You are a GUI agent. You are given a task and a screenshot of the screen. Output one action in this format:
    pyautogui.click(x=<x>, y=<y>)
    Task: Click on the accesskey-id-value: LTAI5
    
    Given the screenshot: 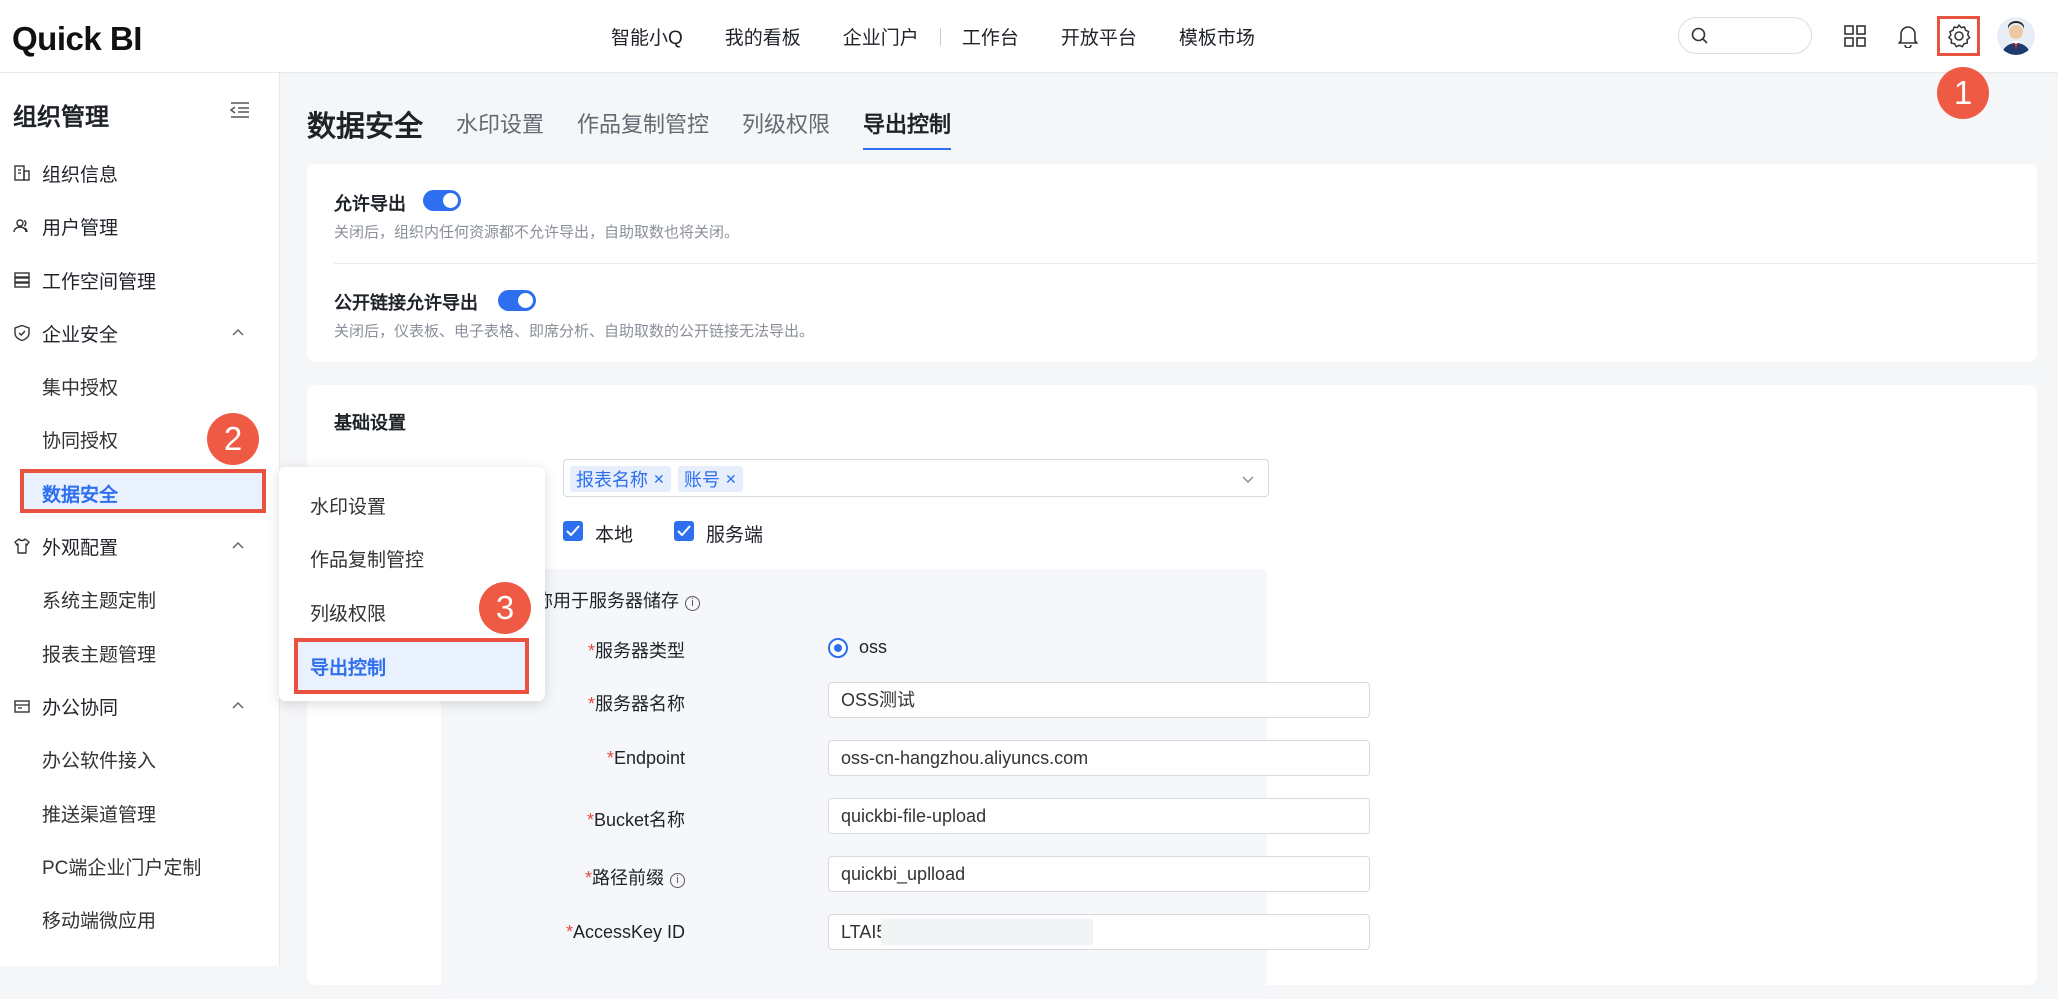 What is the action you would take?
    pyautogui.click(x=864, y=932)
    